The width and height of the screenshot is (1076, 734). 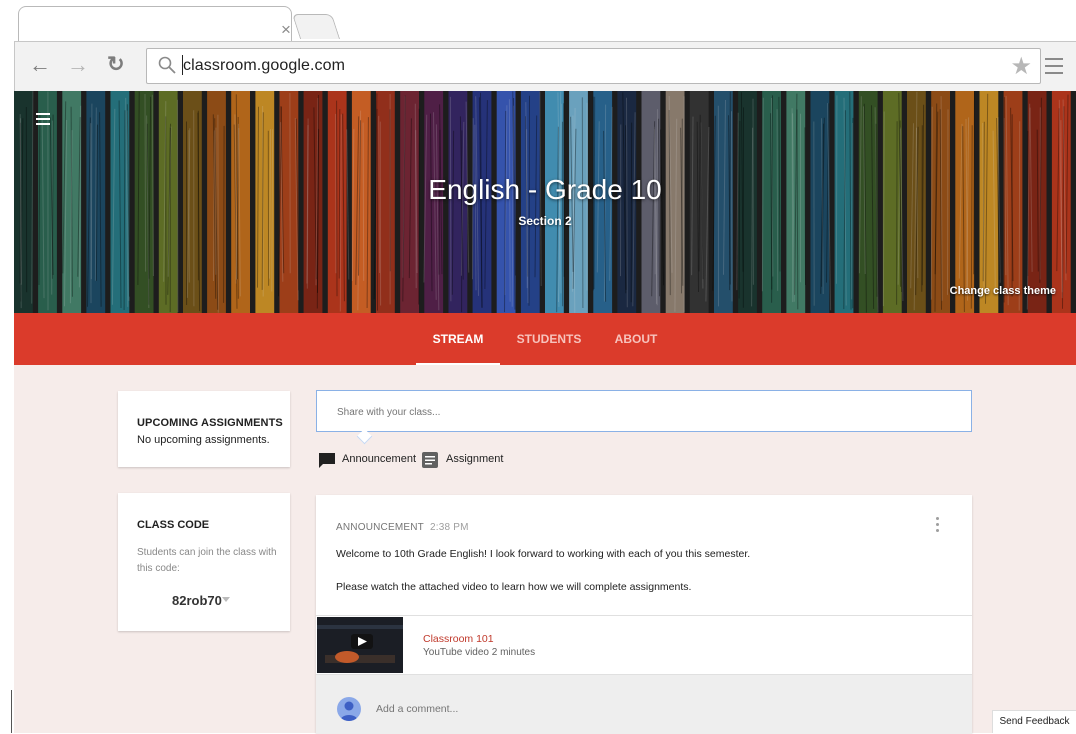 I want to click on video-attachment: Classroom 101 YouTube video 2 minutes, so click(x=644, y=644).